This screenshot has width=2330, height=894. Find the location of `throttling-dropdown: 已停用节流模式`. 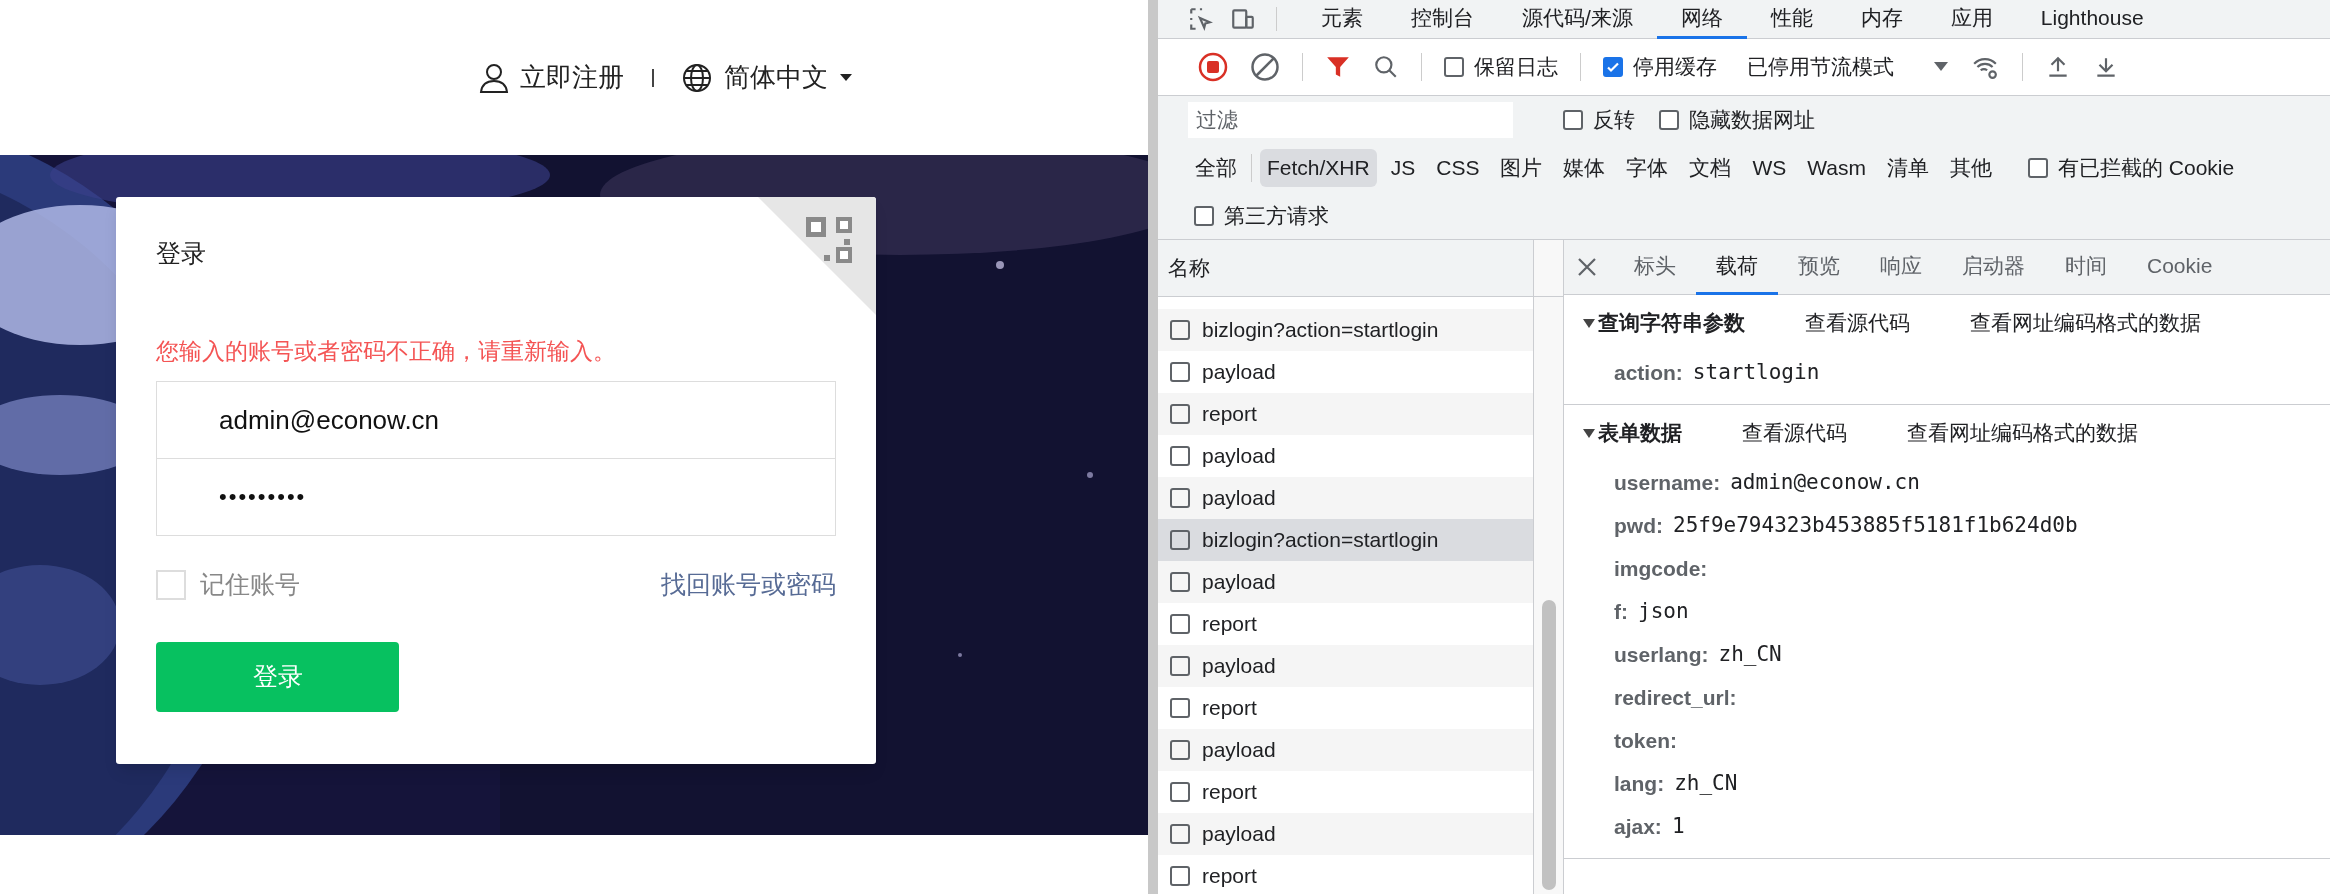

throttling-dropdown: 已停用节流模式 is located at coordinates (1847, 67).